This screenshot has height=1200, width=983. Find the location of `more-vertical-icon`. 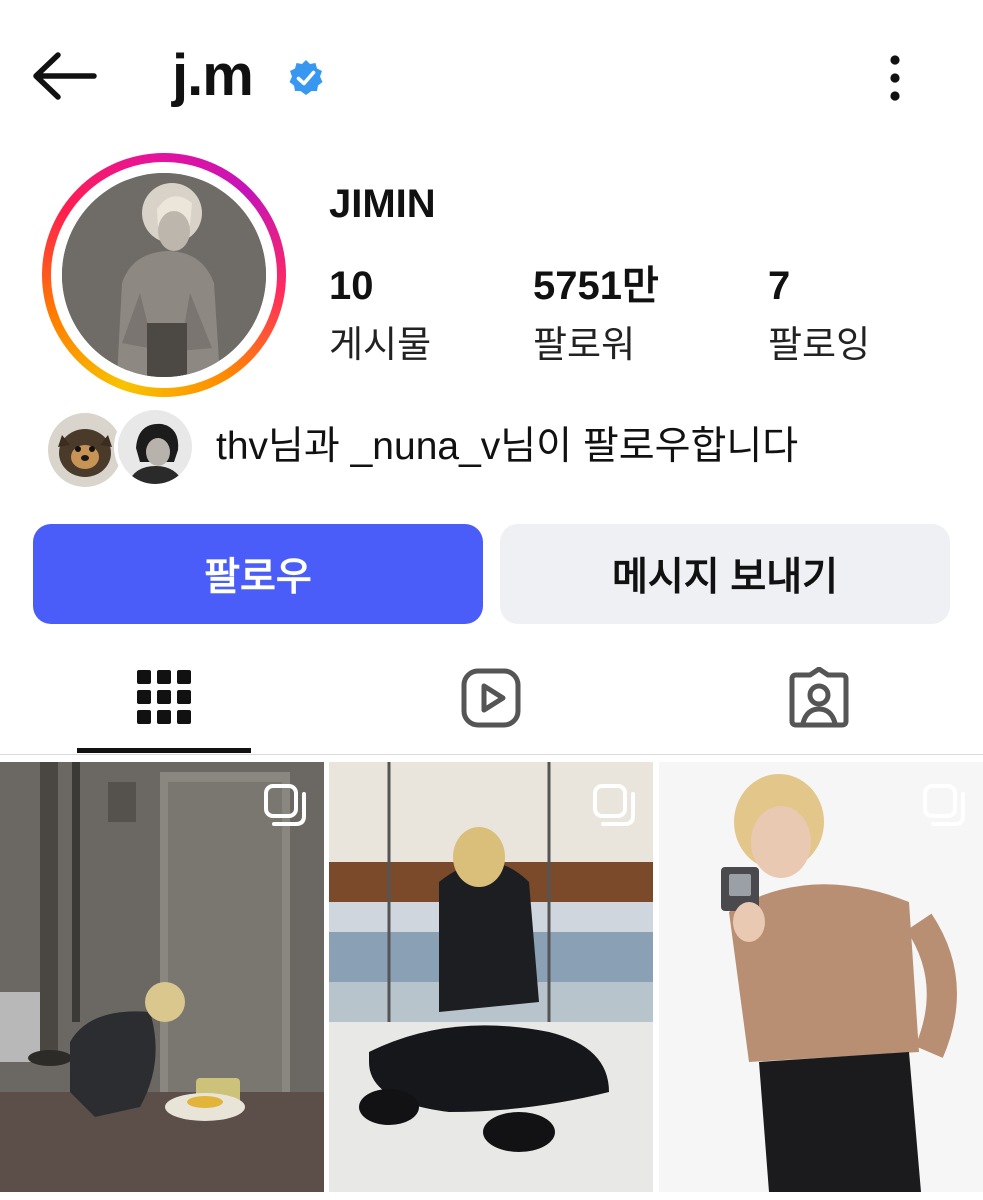

more-vertical-icon is located at coordinates (895, 78).